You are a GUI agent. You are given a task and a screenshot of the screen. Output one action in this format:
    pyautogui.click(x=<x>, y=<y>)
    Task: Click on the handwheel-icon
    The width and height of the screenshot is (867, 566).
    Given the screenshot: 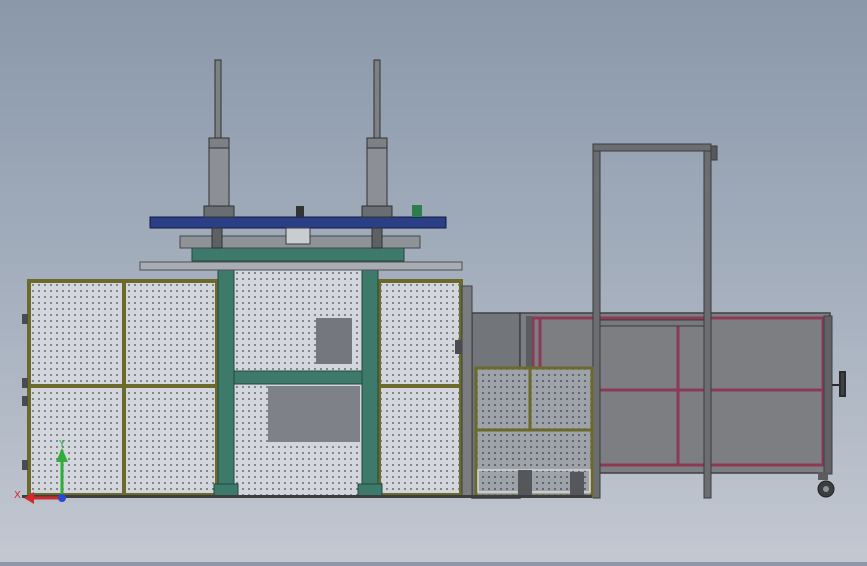 What is the action you would take?
    pyautogui.click(x=839, y=384)
    